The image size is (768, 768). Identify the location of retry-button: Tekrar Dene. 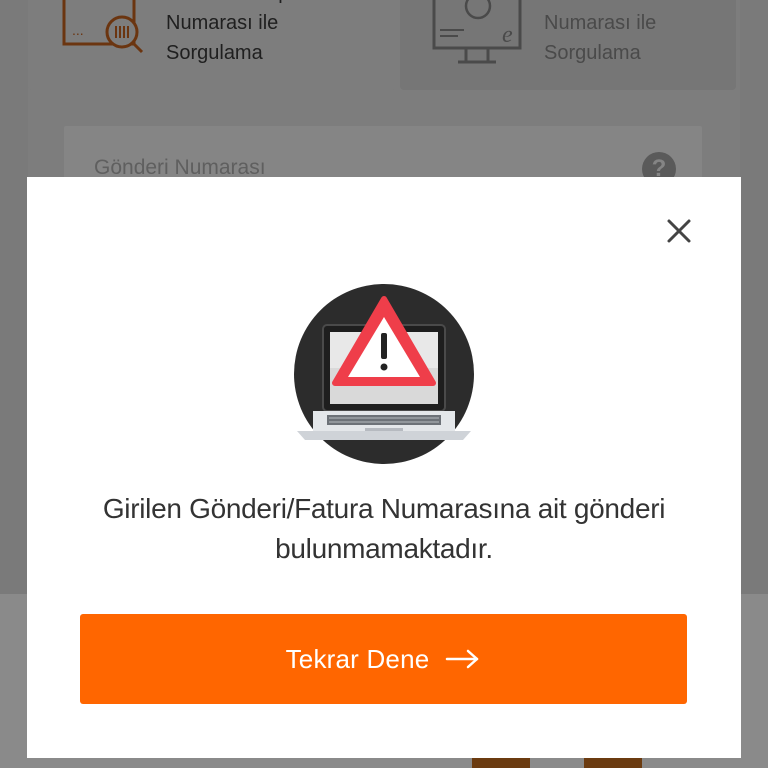
(383, 659).